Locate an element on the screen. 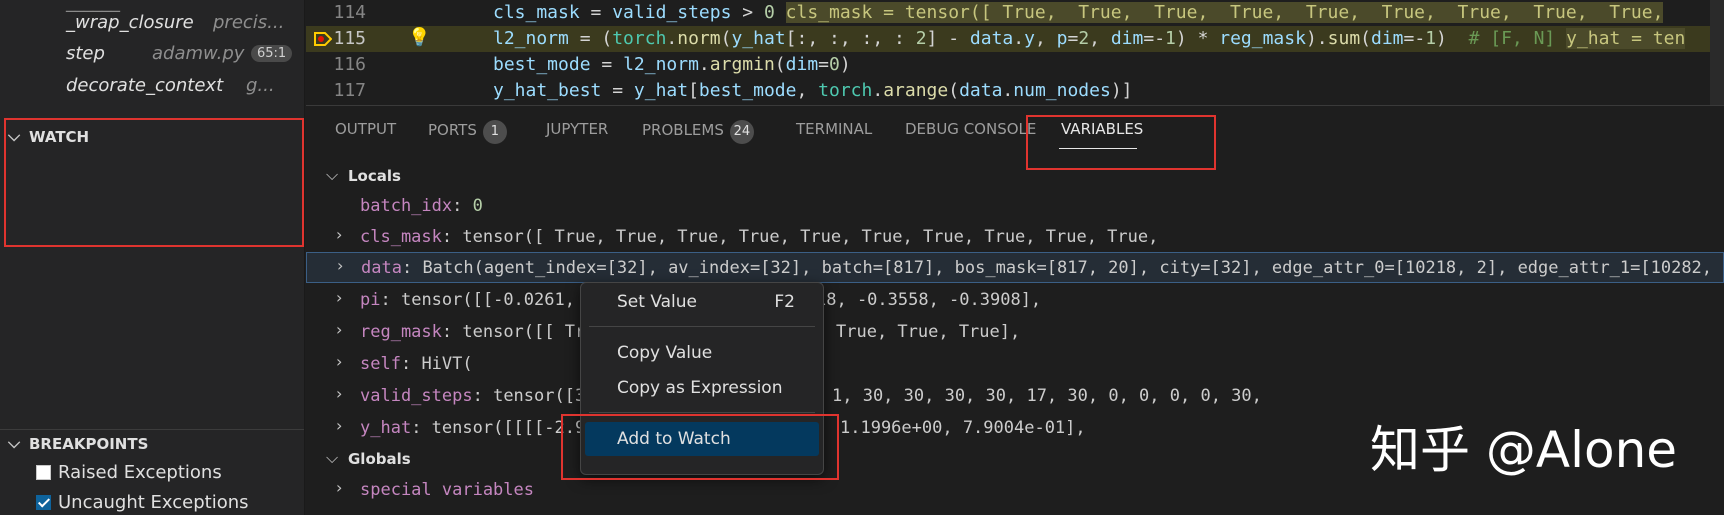  line-number: 114 is located at coordinates (349, 12).